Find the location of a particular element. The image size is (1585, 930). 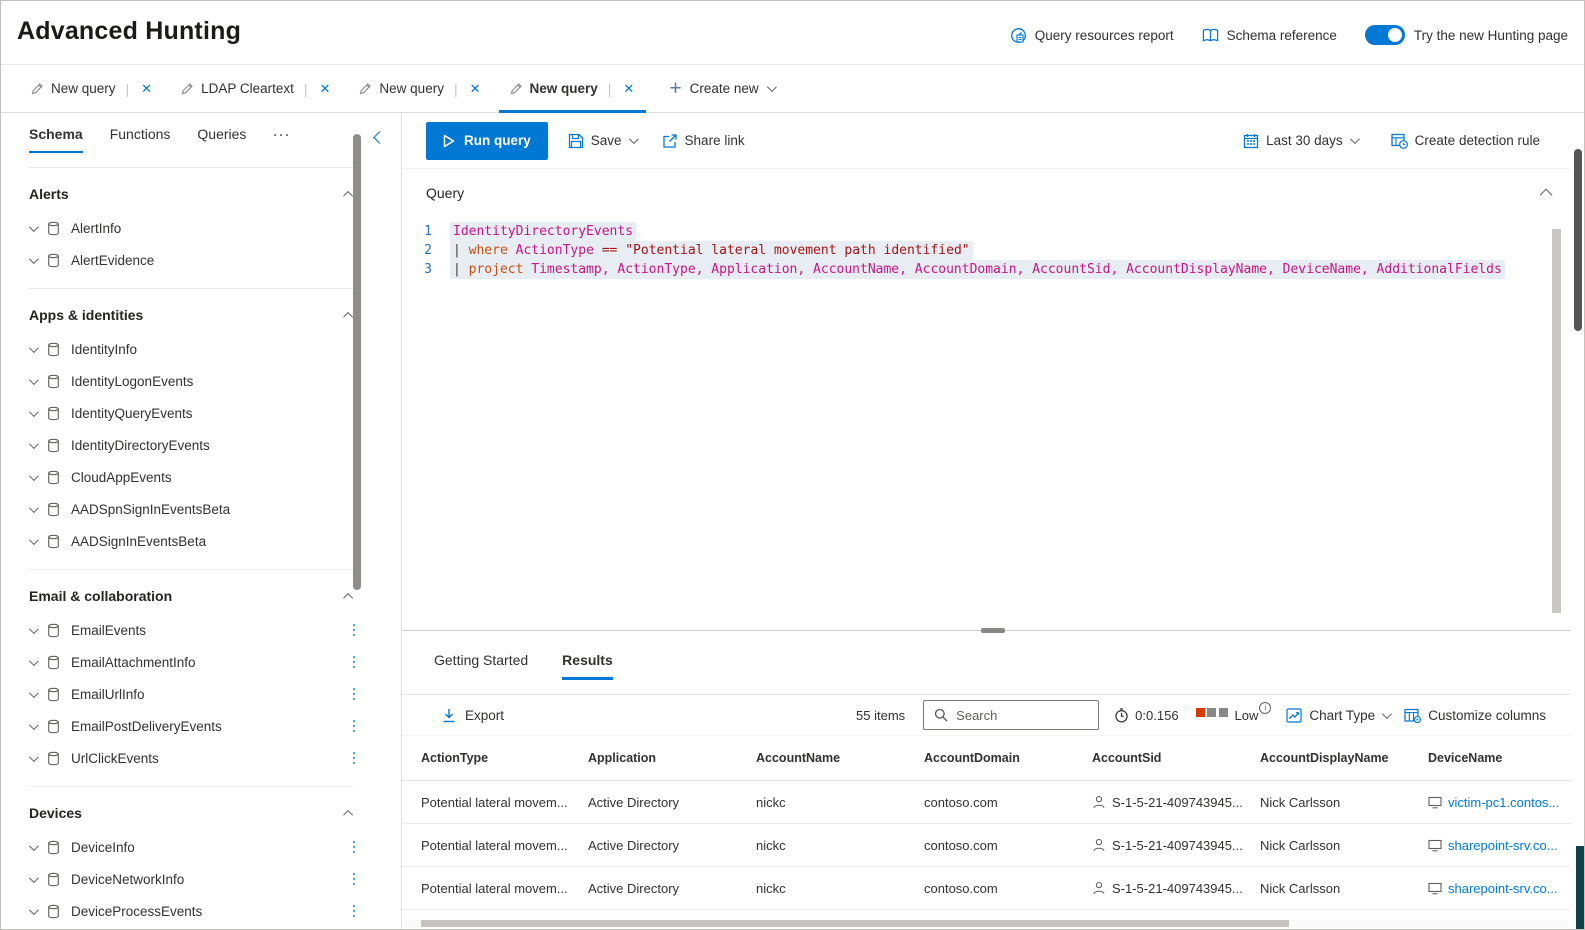

sidebar-tab-functions: Functions is located at coordinates (140, 139).